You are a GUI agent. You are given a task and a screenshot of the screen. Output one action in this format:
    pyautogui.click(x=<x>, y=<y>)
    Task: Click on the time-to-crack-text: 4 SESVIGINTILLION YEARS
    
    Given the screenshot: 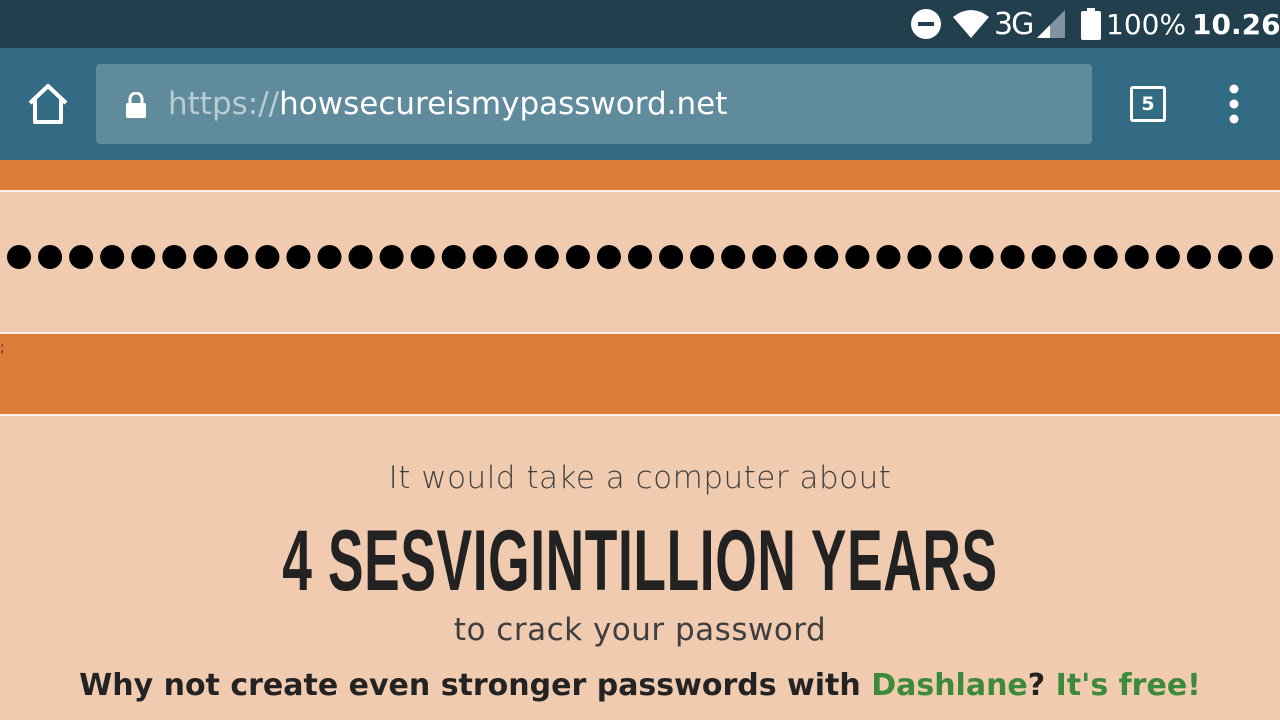 What is the action you would take?
    pyautogui.click(x=640, y=561)
    